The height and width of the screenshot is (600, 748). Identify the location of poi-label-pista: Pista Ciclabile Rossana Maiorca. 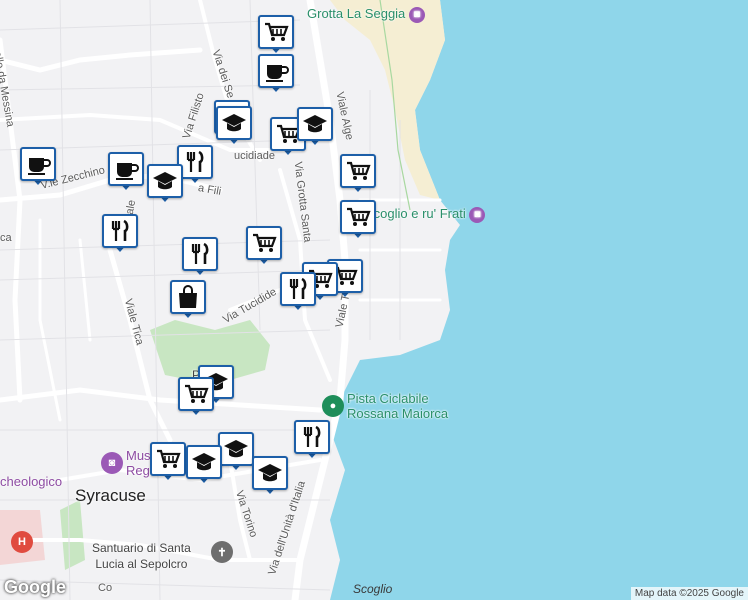
(397, 406).